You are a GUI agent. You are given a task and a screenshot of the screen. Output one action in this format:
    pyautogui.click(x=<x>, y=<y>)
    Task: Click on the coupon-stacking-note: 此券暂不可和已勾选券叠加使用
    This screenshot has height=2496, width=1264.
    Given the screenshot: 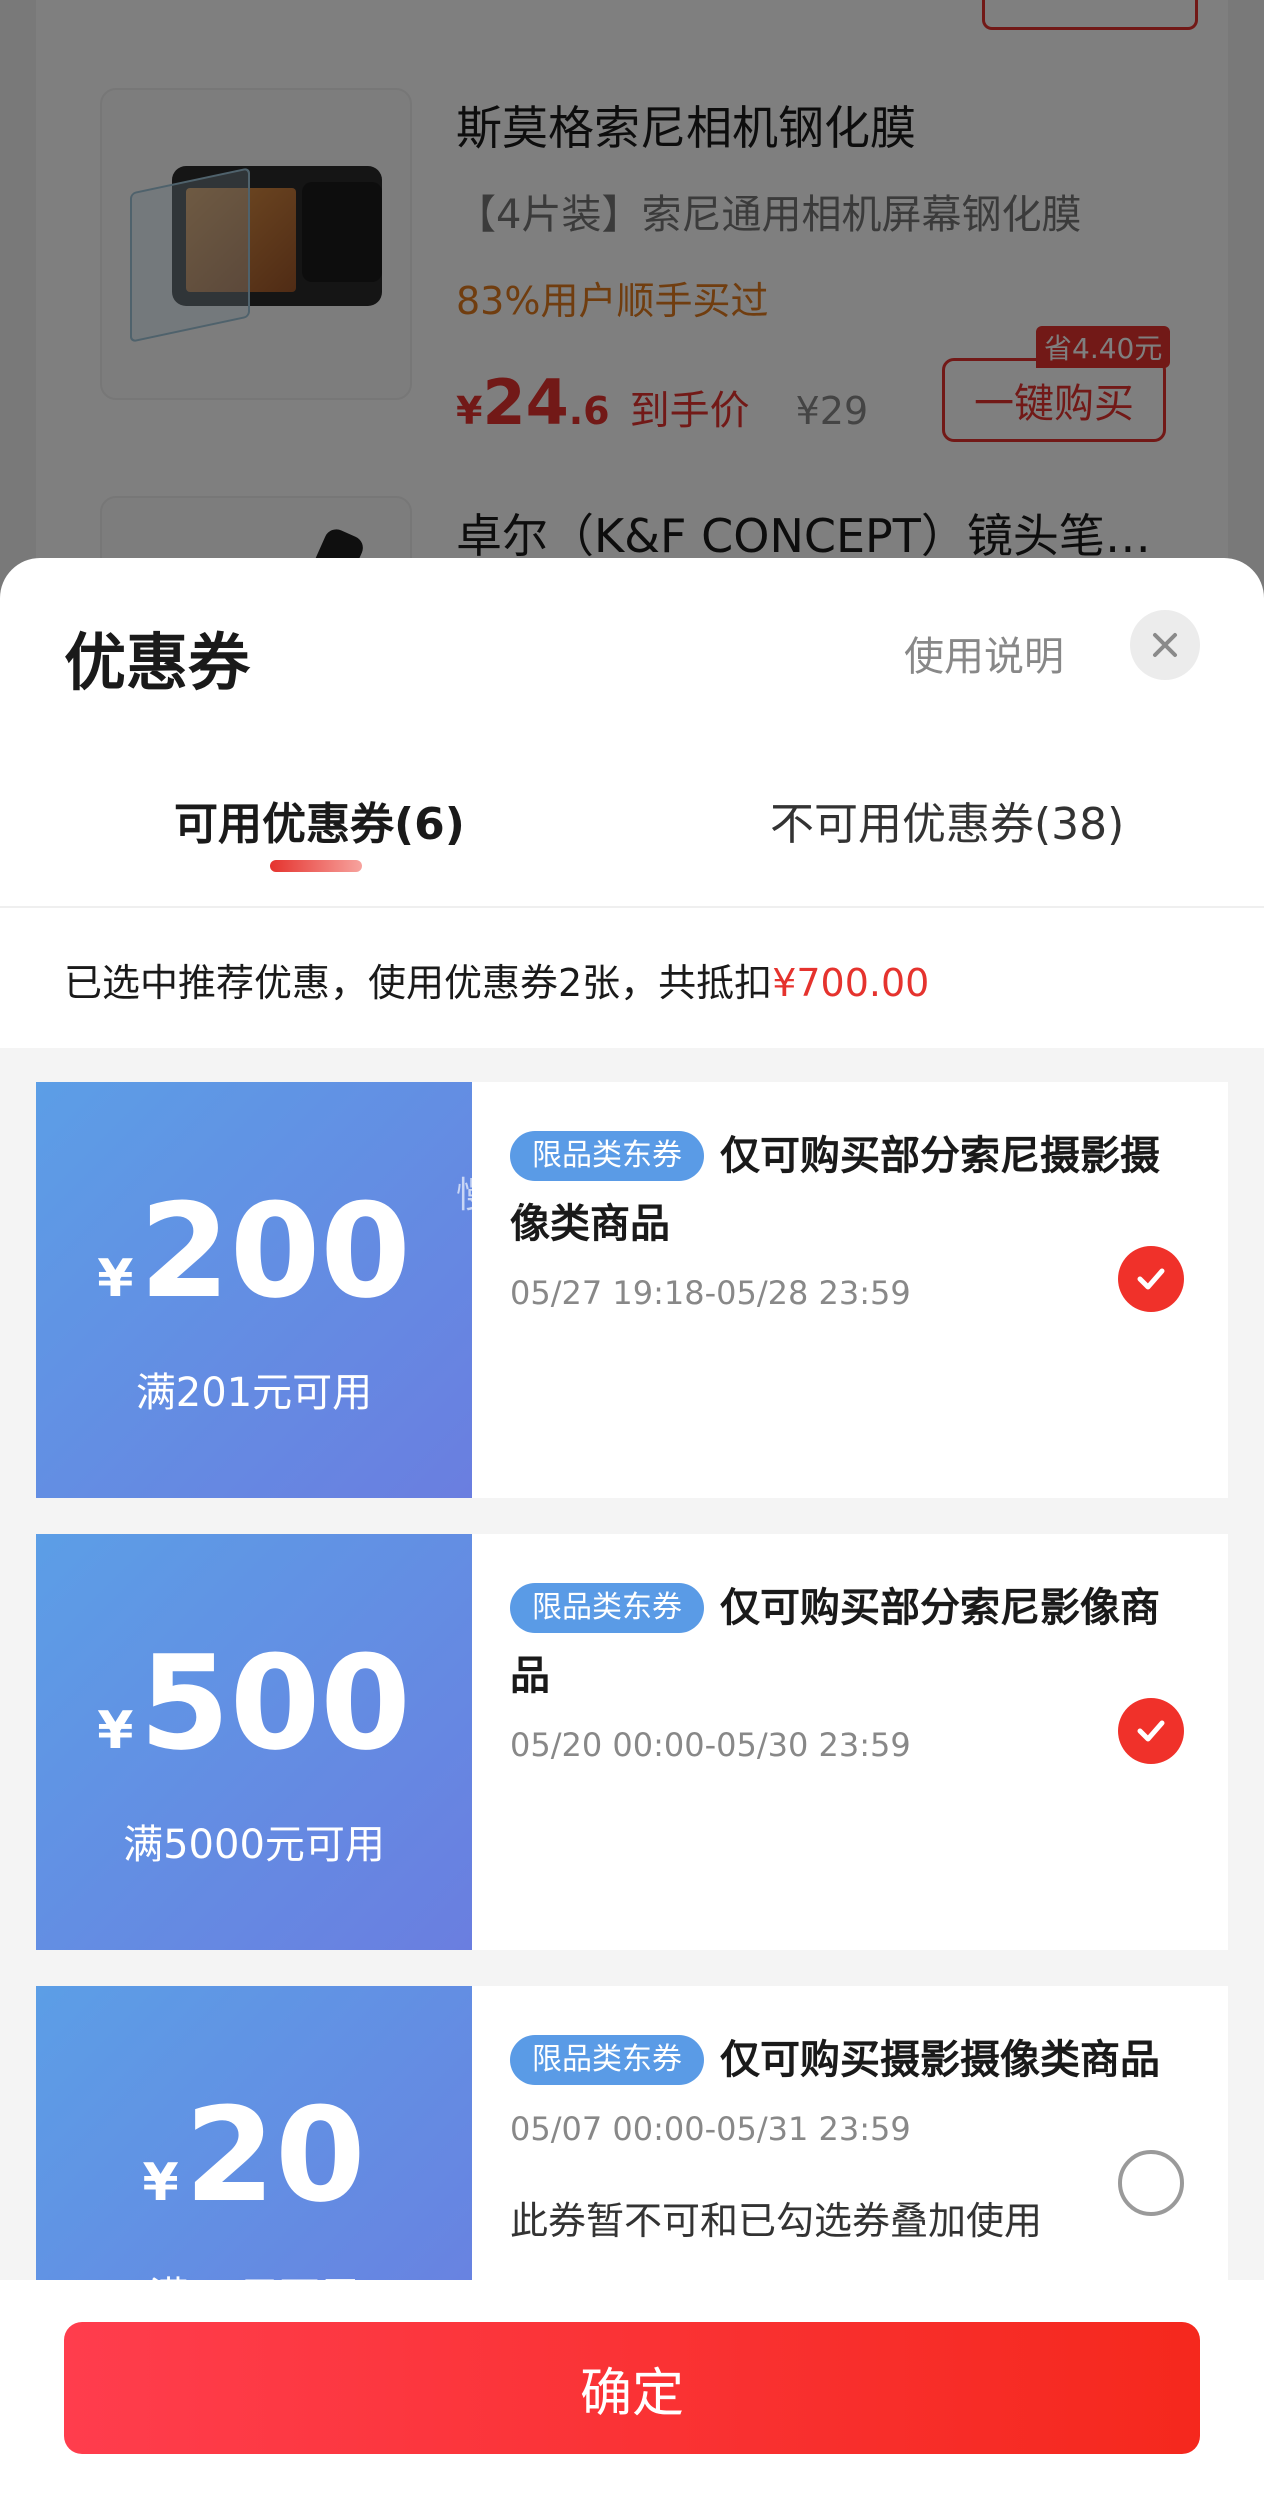 What is the action you would take?
    pyautogui.click(x=776, y=2221)
    